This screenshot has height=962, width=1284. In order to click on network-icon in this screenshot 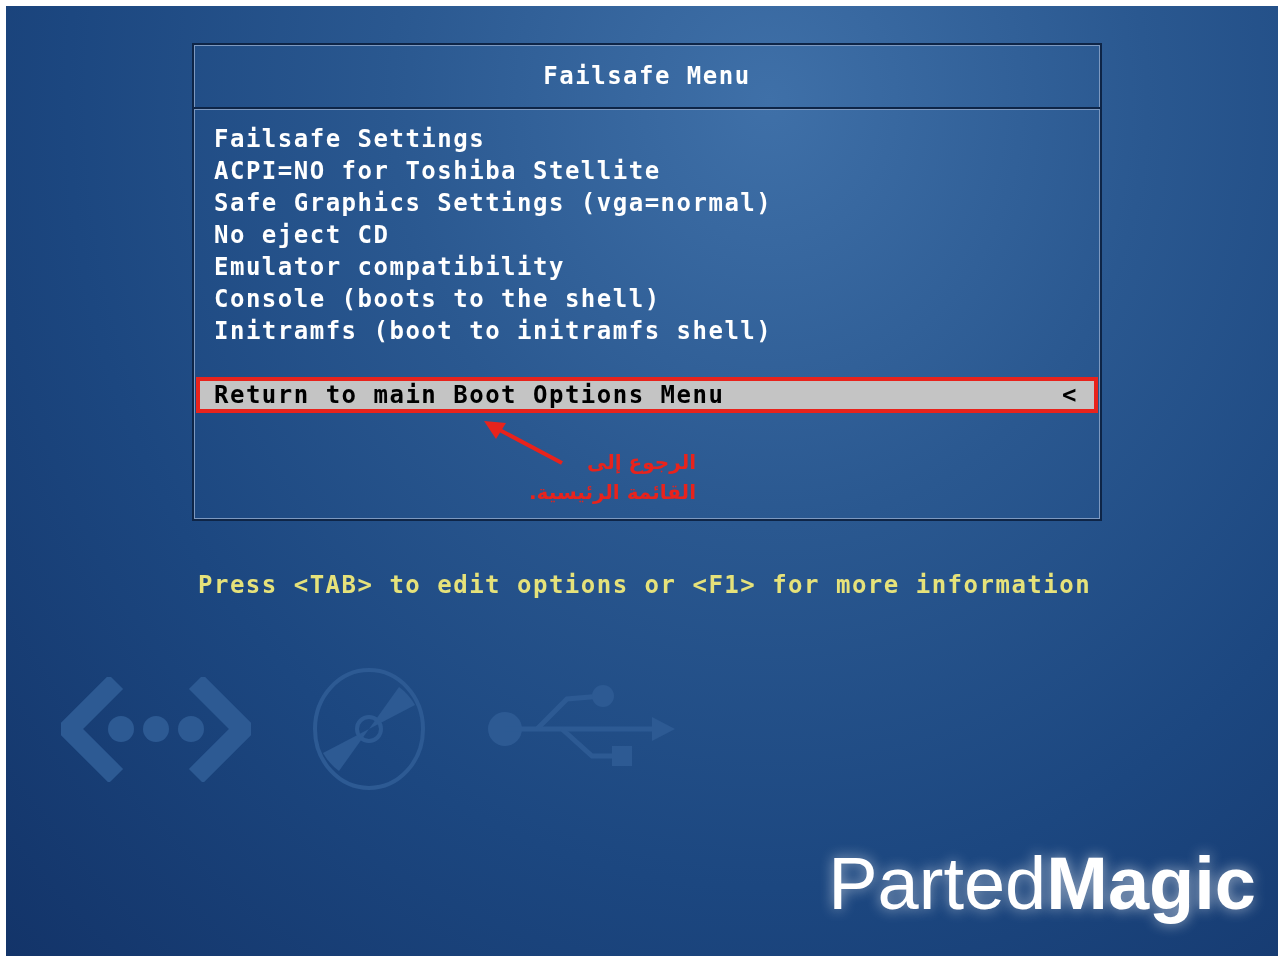, I will do `click(156, 729)`.